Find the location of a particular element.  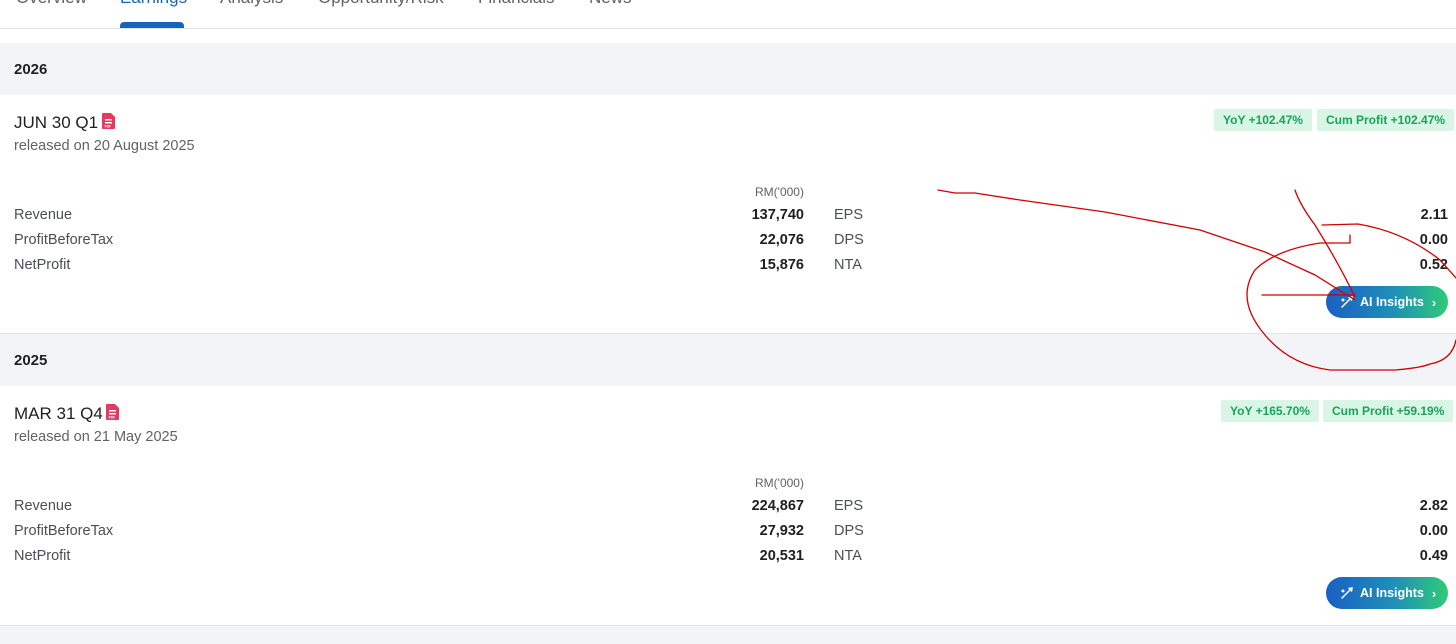

next-year-header is located at coordinates (728, 635).